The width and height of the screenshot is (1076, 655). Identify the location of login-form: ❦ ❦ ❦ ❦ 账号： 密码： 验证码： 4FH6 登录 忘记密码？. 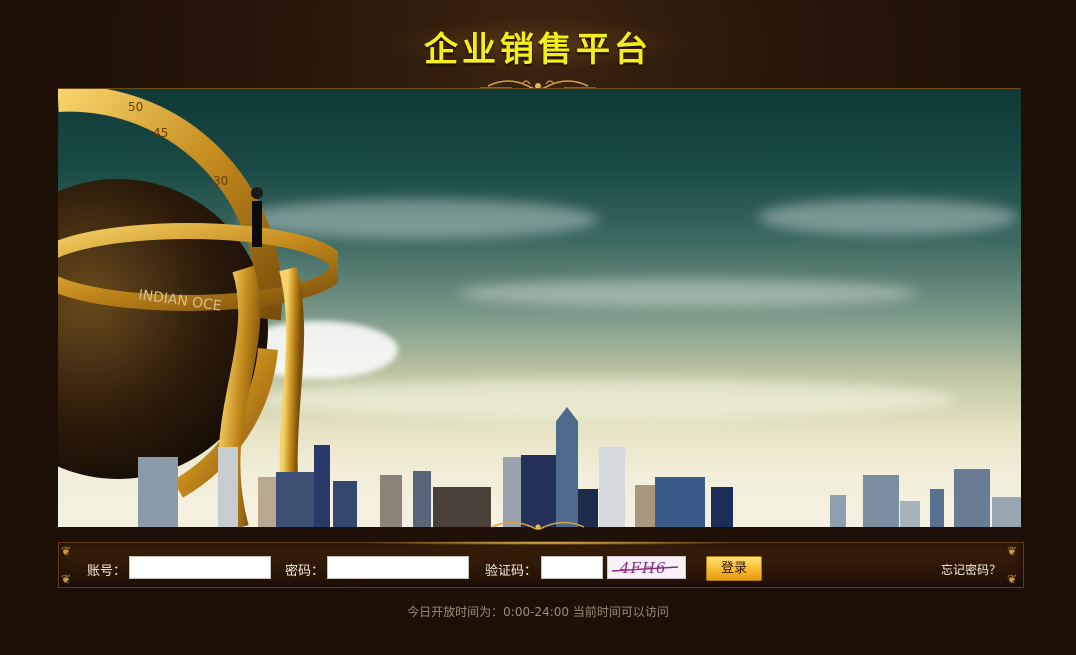
(541, 564).